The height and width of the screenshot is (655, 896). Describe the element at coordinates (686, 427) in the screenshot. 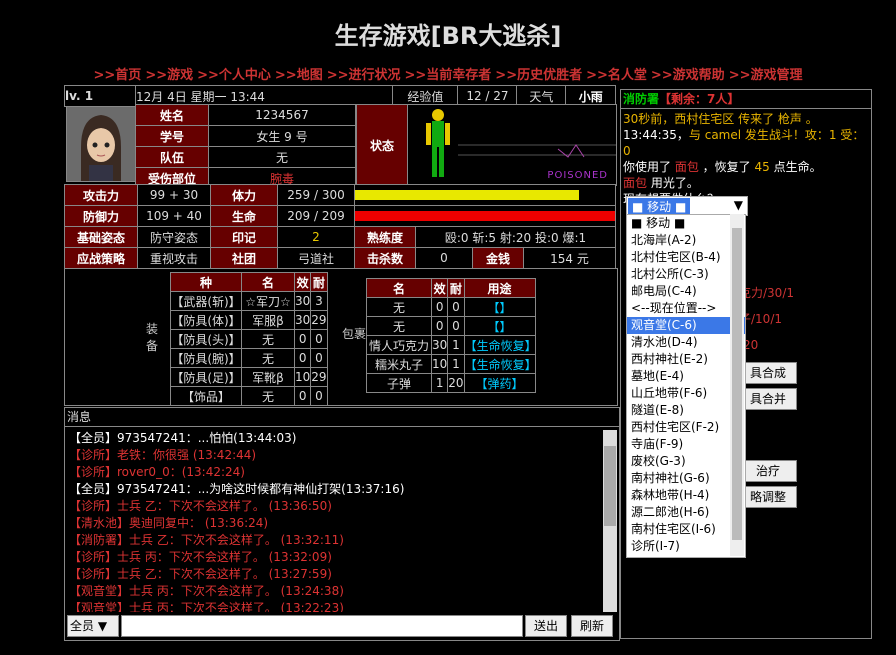

I see `option-item: 西村住宅区(F-2)` at that location.